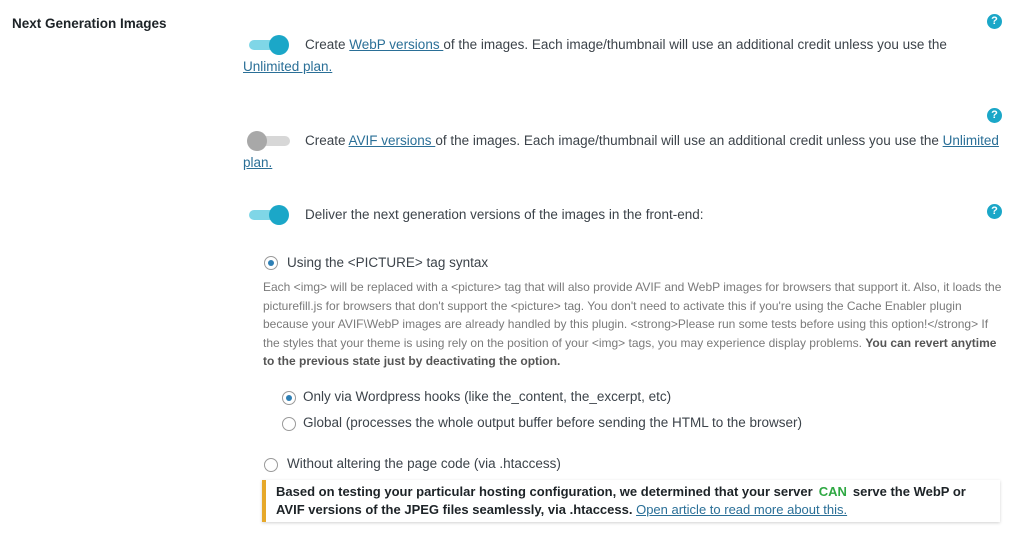 The height and width of the screenshot is (543, 1024). What do you see at coordinates (994, 211) in the screenshot?
I see `deliver-help-icon: ?` at bounding box center [994, 211].